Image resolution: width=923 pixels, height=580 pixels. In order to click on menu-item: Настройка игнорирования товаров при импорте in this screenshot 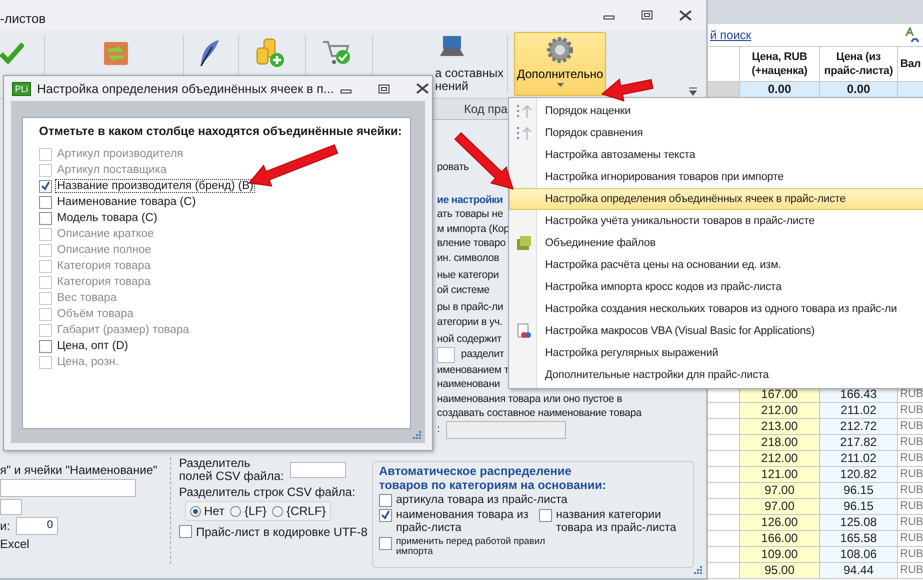, I will do `click(716, 177)`.